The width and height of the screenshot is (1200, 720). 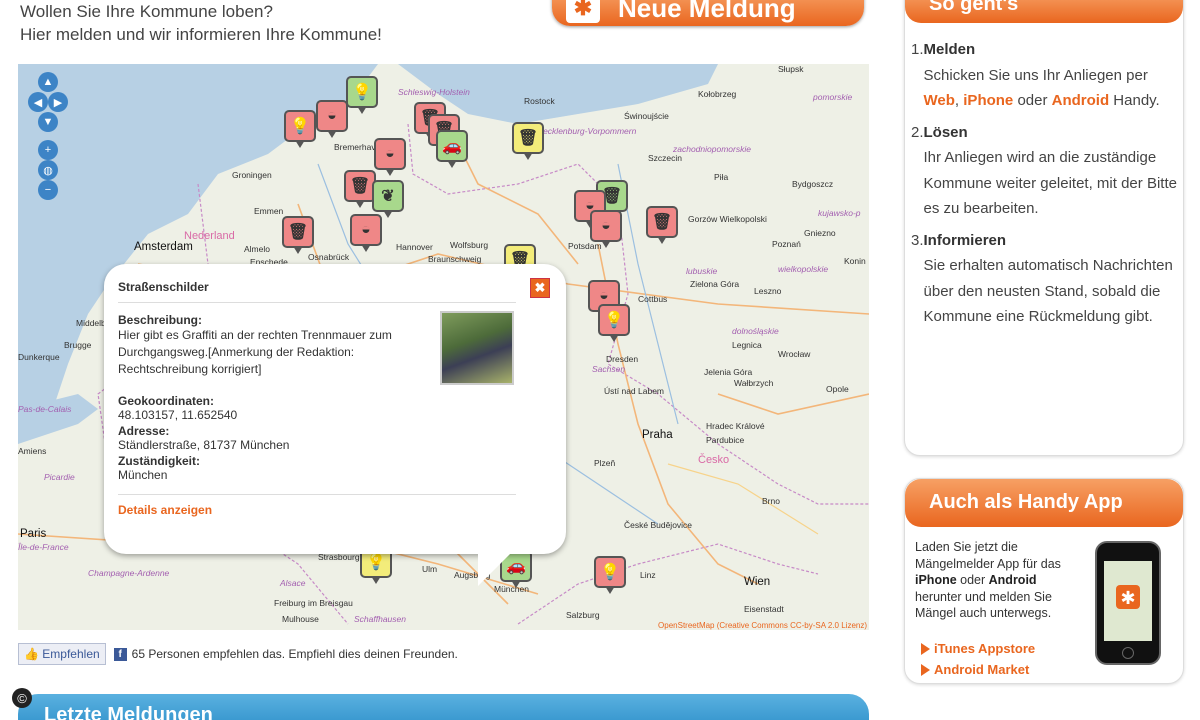 I want to click on details-link: Details anzeigen, so click(x=317, y=505).